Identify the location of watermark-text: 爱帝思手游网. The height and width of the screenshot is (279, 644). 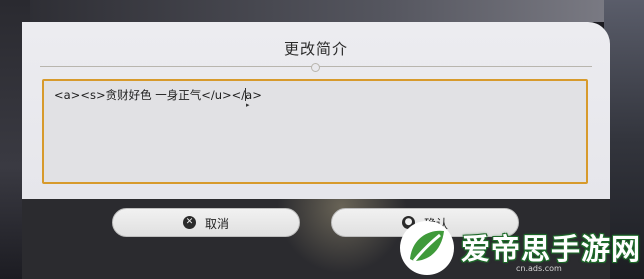
(551, 249).